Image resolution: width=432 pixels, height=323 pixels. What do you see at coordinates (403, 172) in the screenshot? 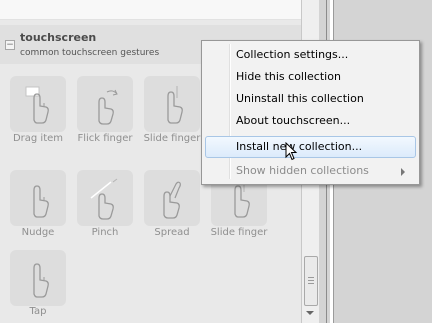
I see `submenu-arrow-icon` at bounding box center [403, 172].